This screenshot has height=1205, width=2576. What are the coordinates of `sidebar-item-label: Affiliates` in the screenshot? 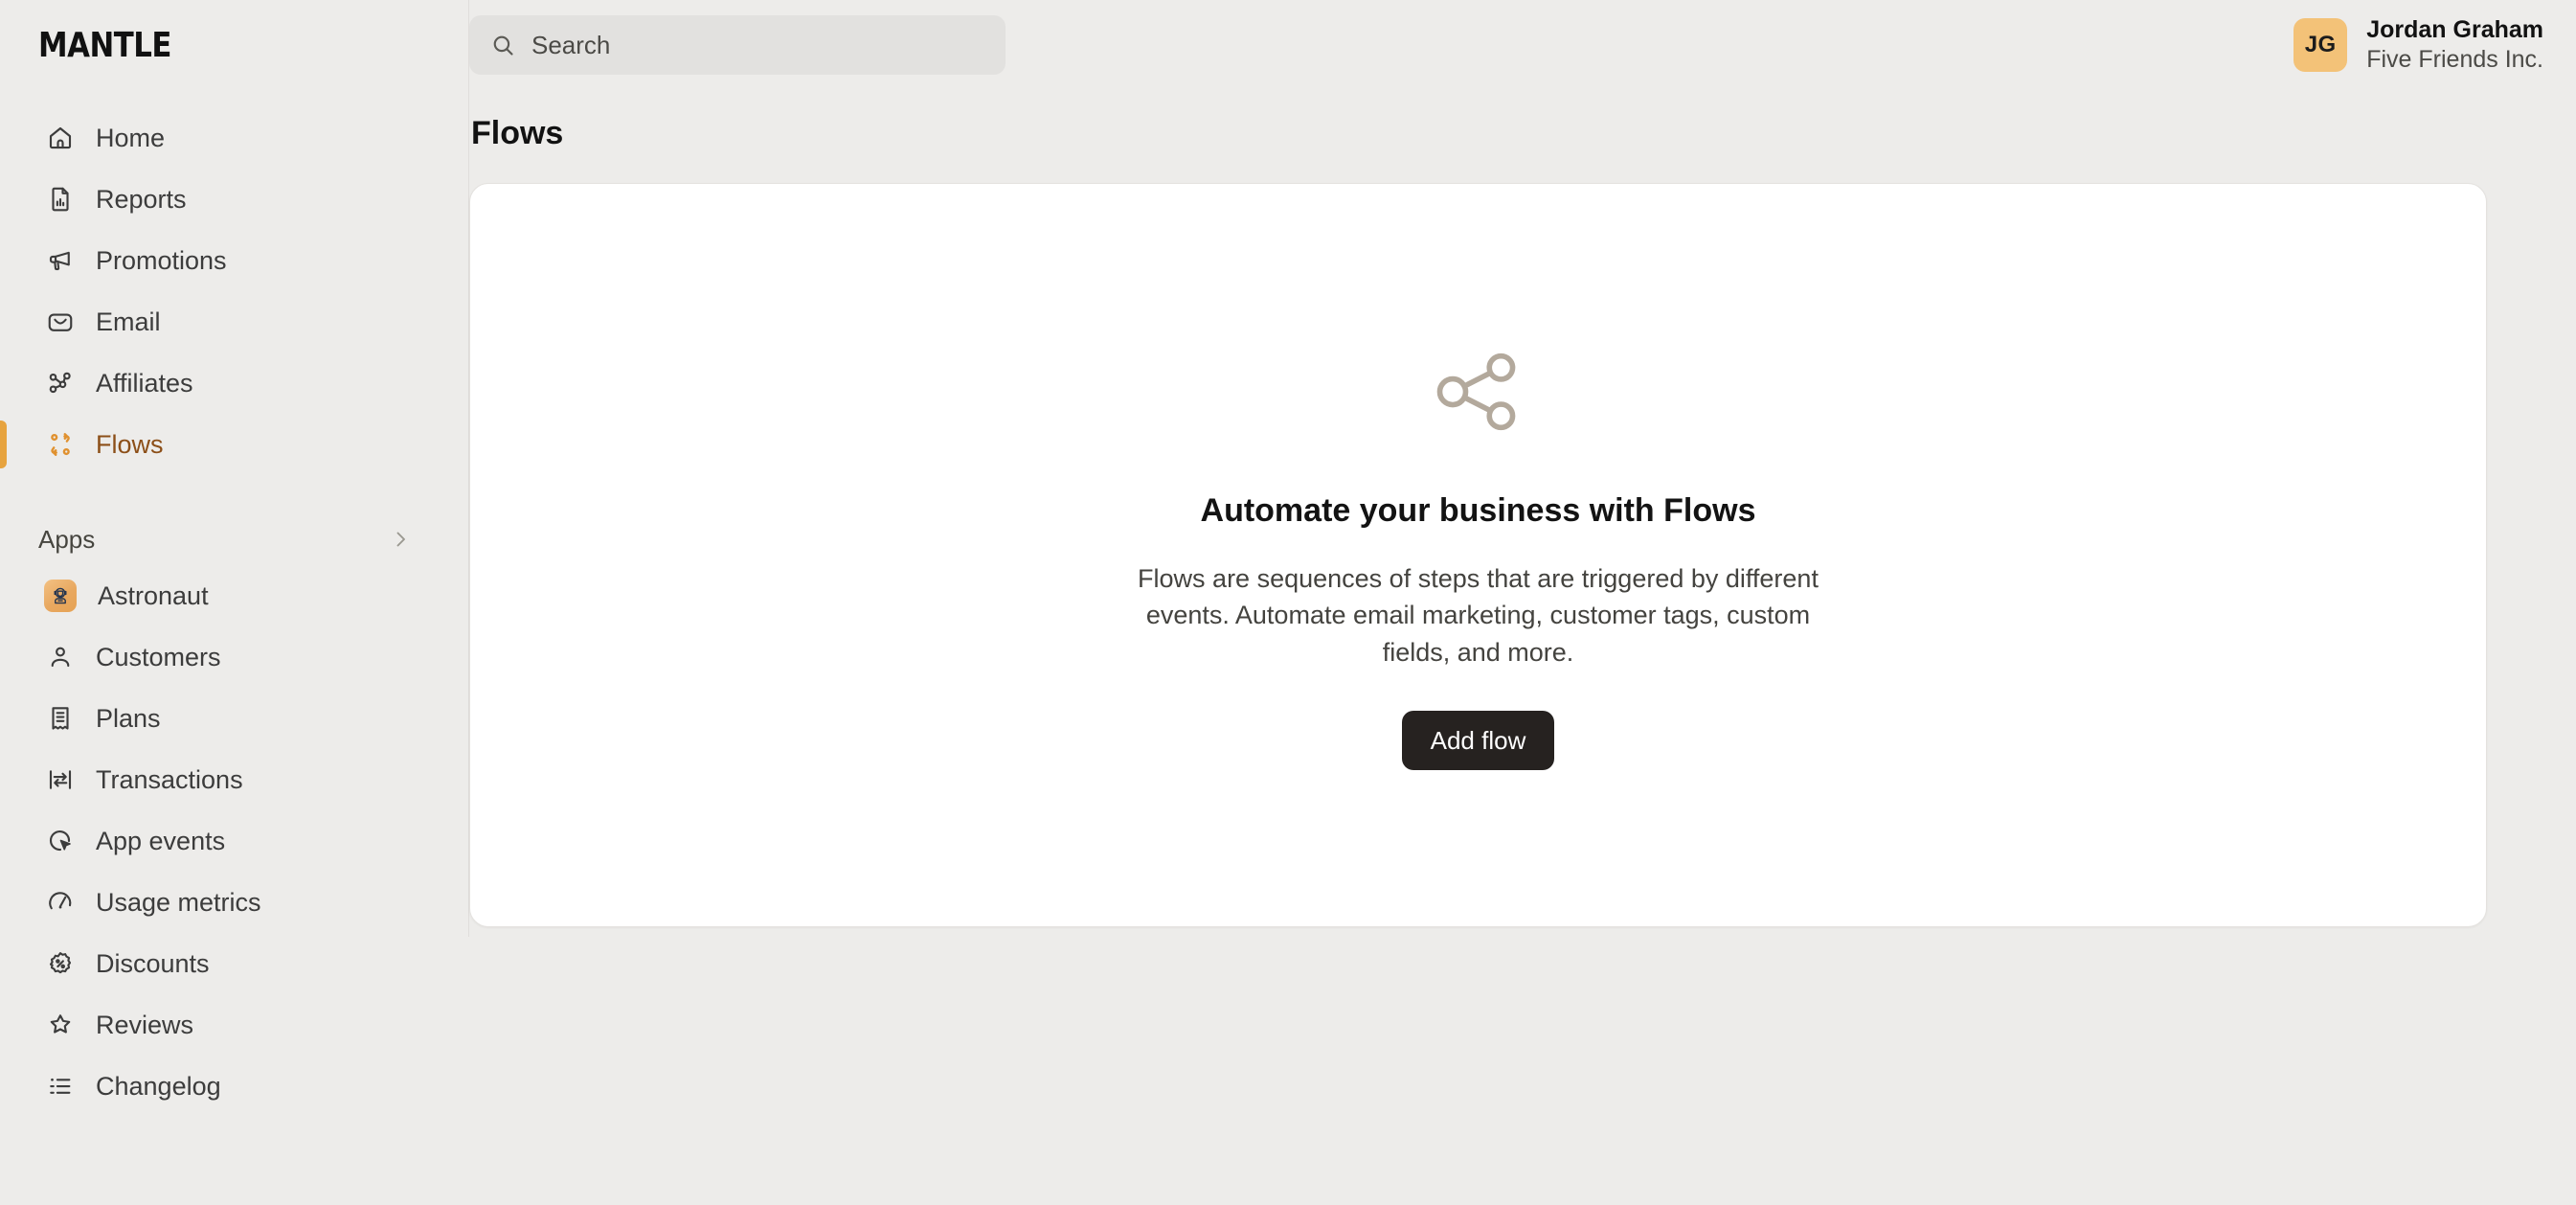 It's located at (144, 383).